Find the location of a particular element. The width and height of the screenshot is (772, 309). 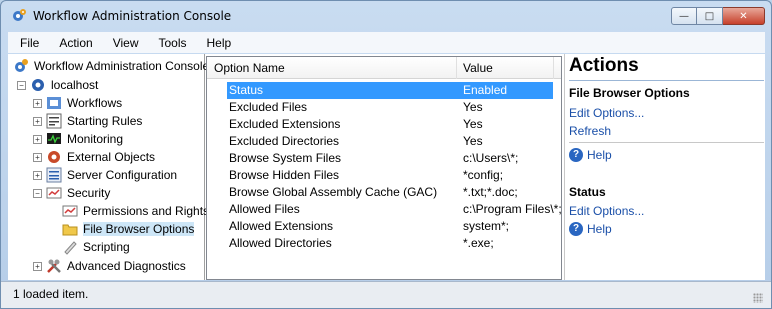

list-row: Excluded Extensions Yes is located at coordinates (390, 124).